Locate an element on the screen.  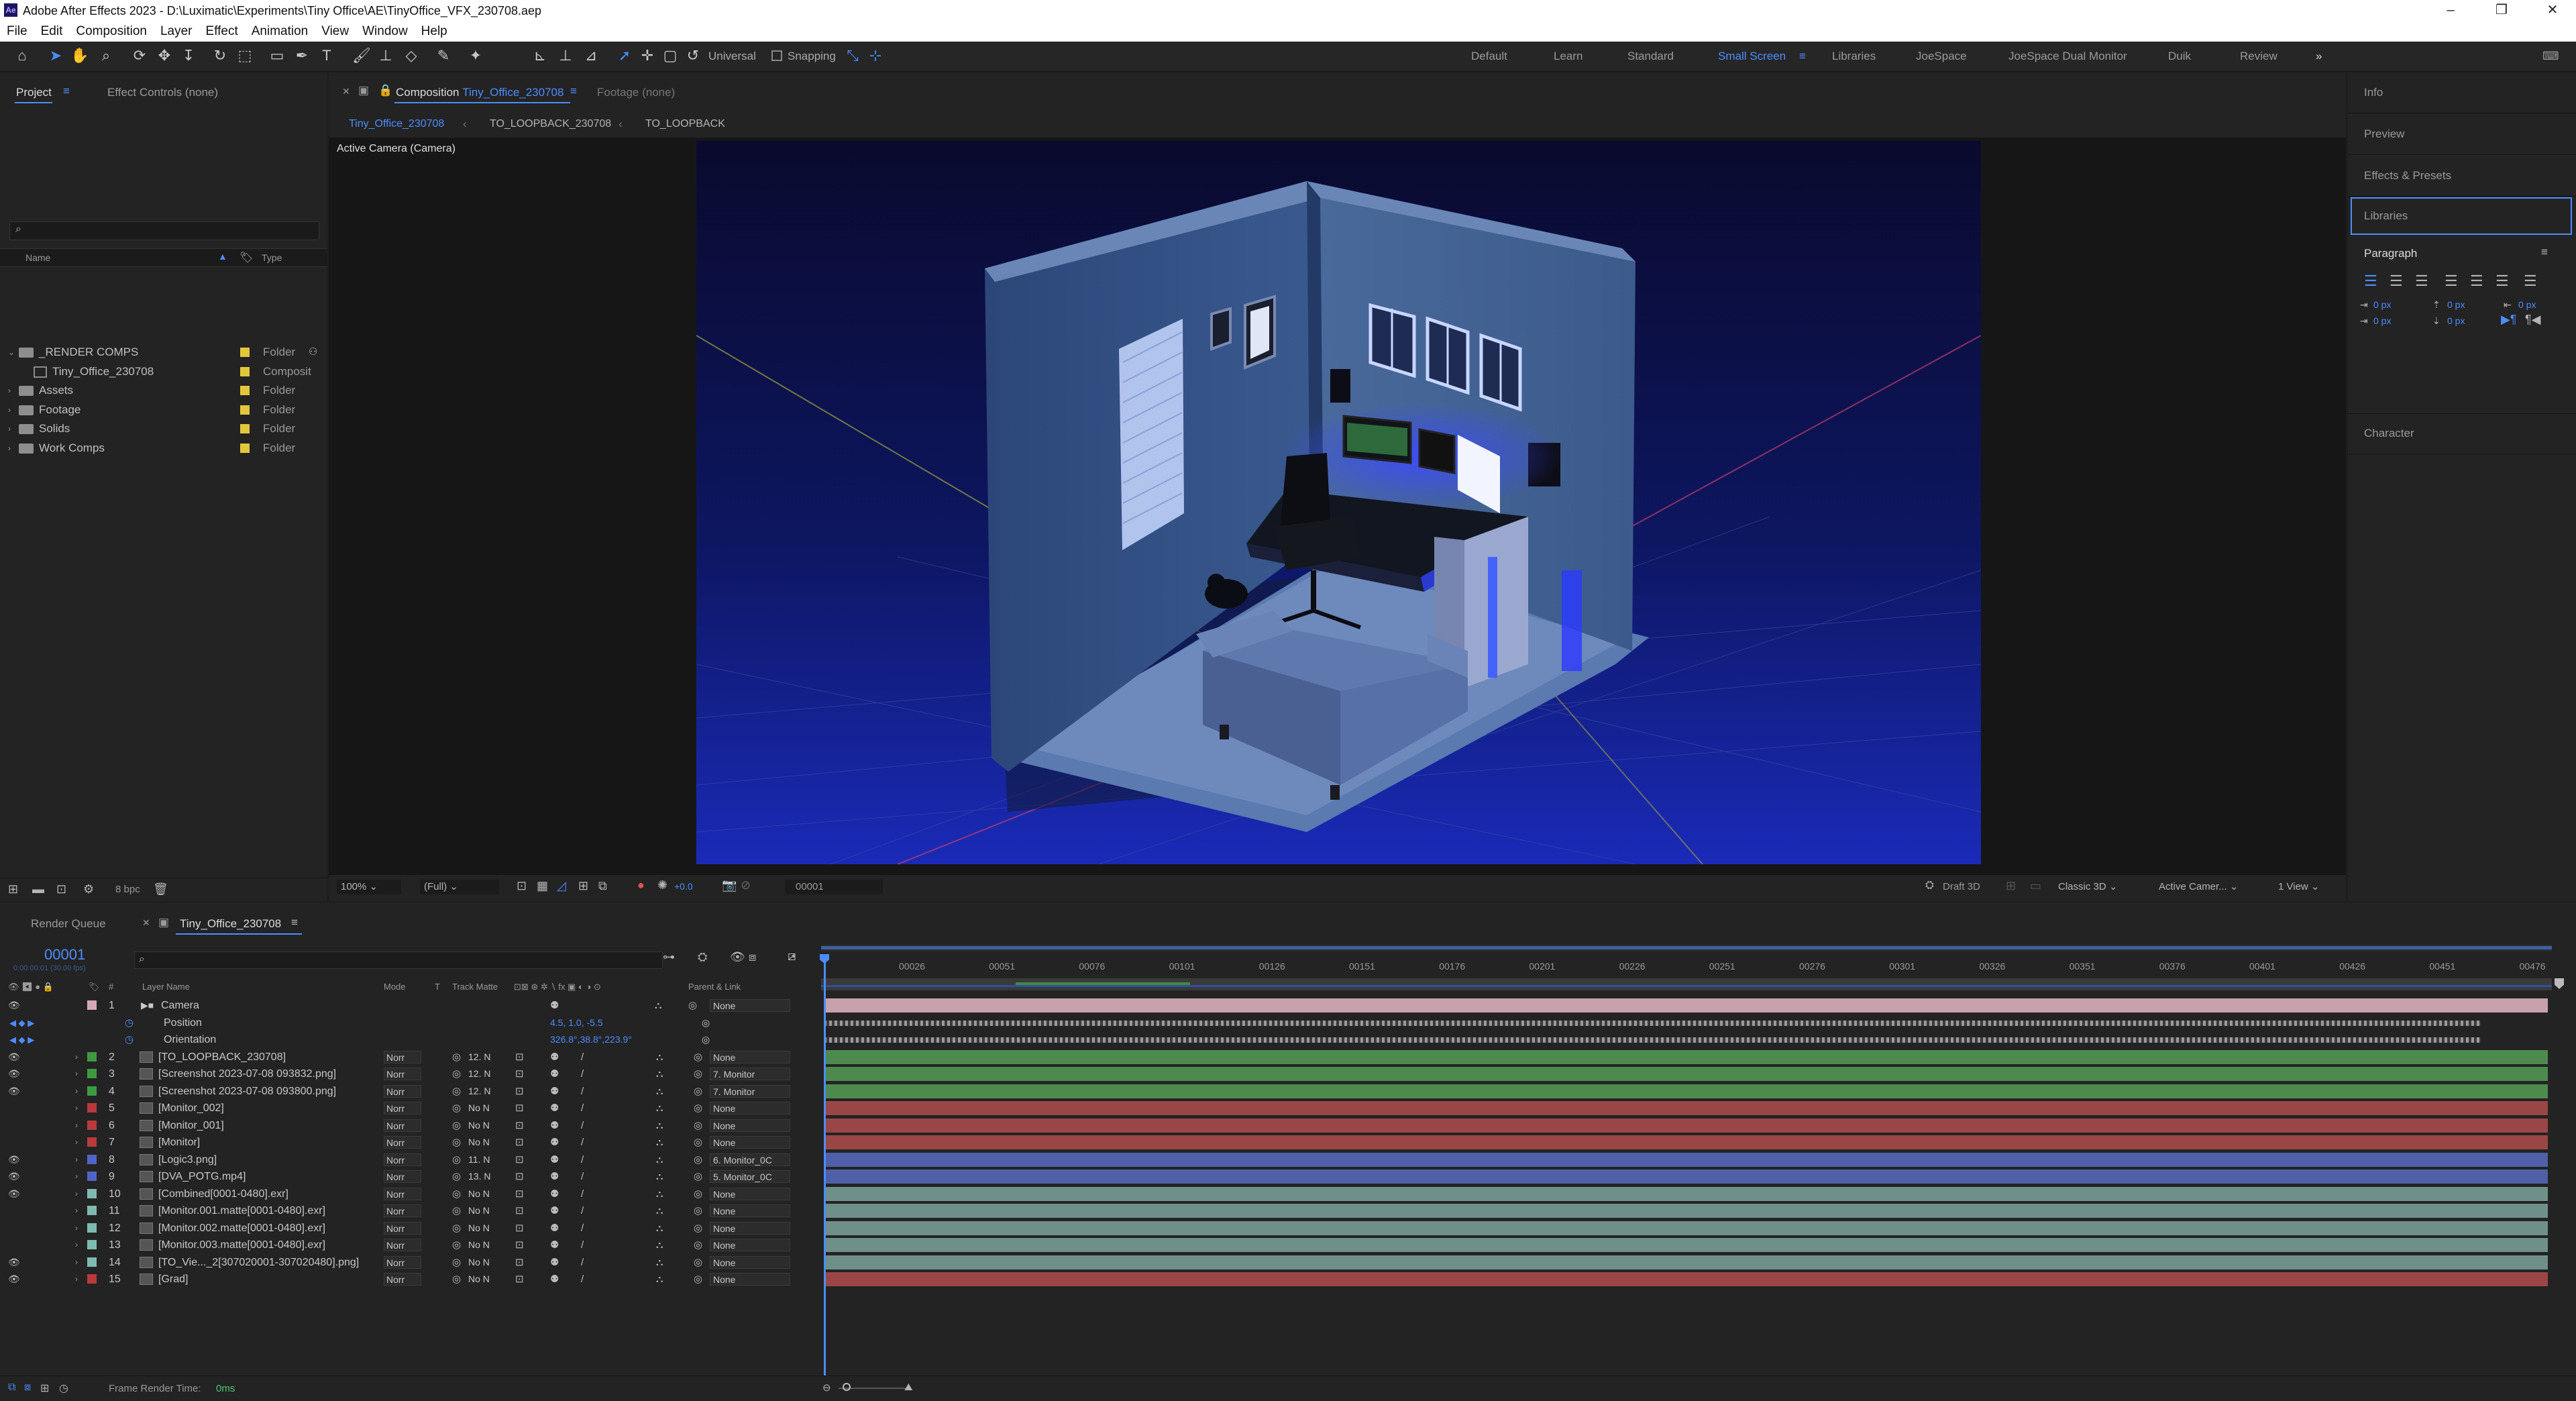
show-channel-icon: ⧉ is located at coordinates (602, 886).